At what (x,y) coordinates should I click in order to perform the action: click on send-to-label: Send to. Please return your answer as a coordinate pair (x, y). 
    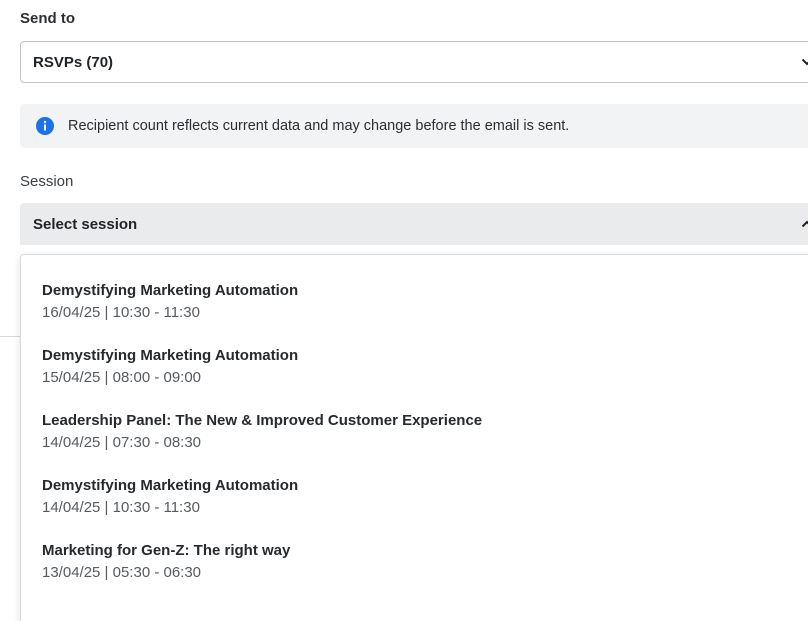
    Looking at the image, I should click on (47, 18).